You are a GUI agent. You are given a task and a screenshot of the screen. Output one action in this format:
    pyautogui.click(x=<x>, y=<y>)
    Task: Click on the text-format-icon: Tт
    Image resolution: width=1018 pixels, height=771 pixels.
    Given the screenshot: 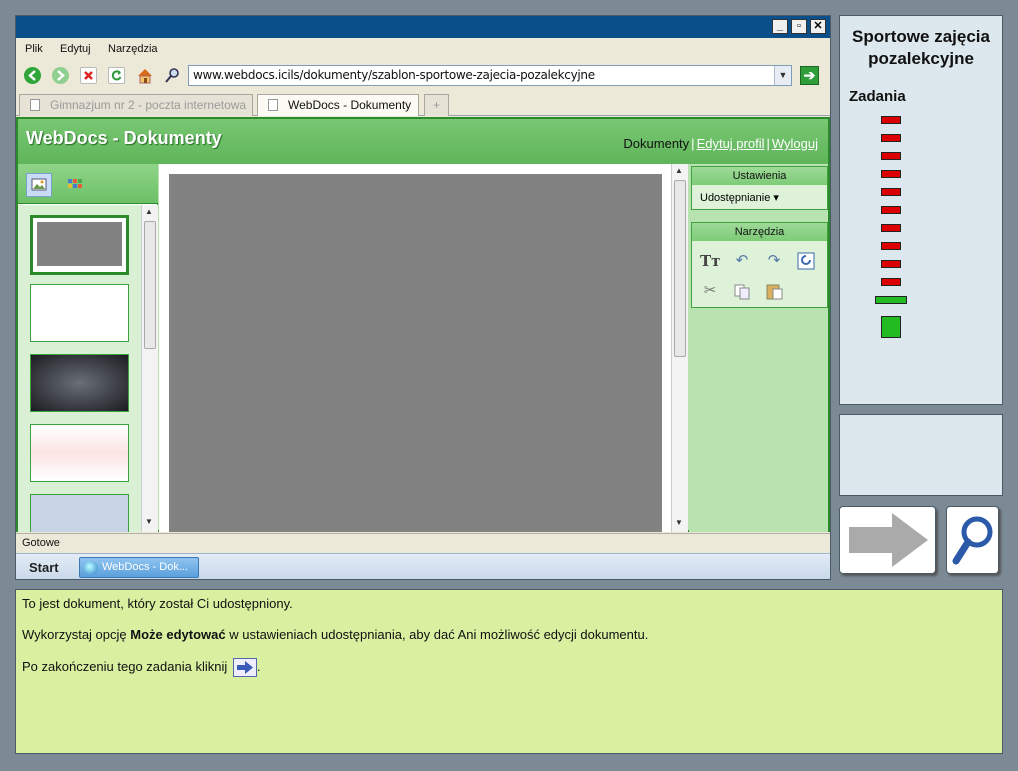 What is the action you would take?
    pyautogui.click(x=710, y=261)
    